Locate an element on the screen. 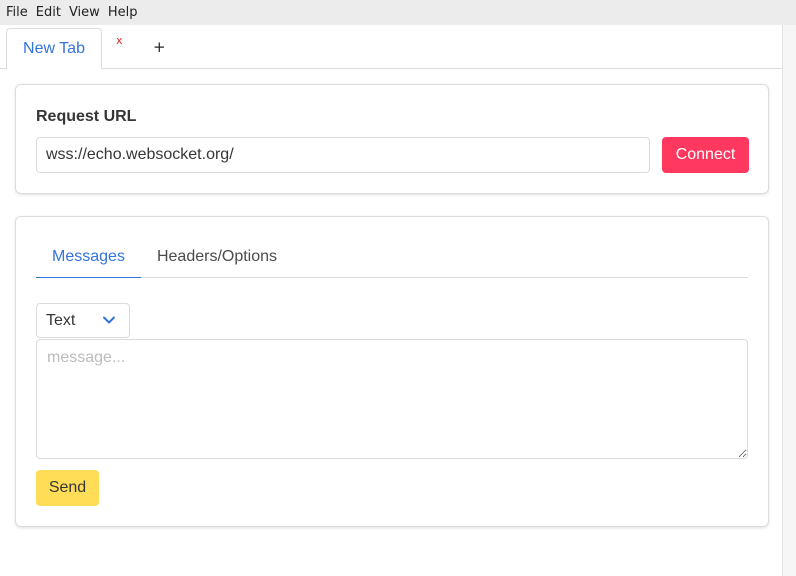 The image size is (796, 576). menu-view: View is located at coordinates (84, 12).